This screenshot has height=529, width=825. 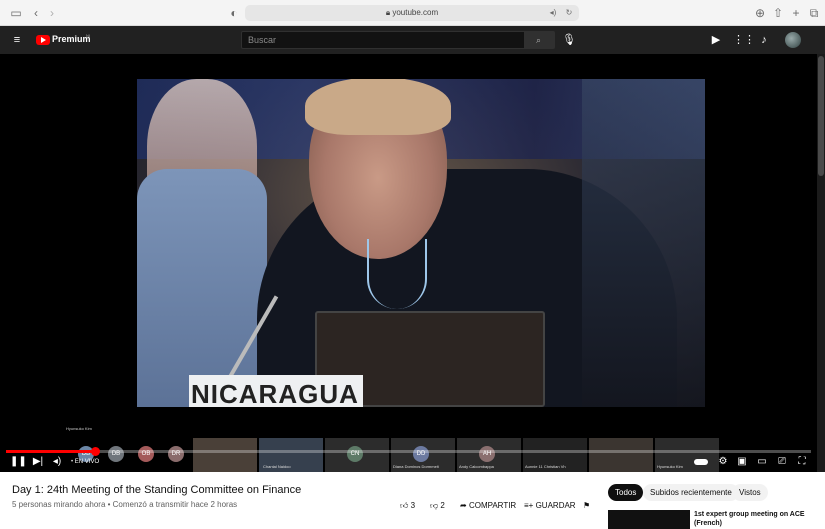 I want to click on miniplayer-icon: ▣, so click(x=742, y=462).